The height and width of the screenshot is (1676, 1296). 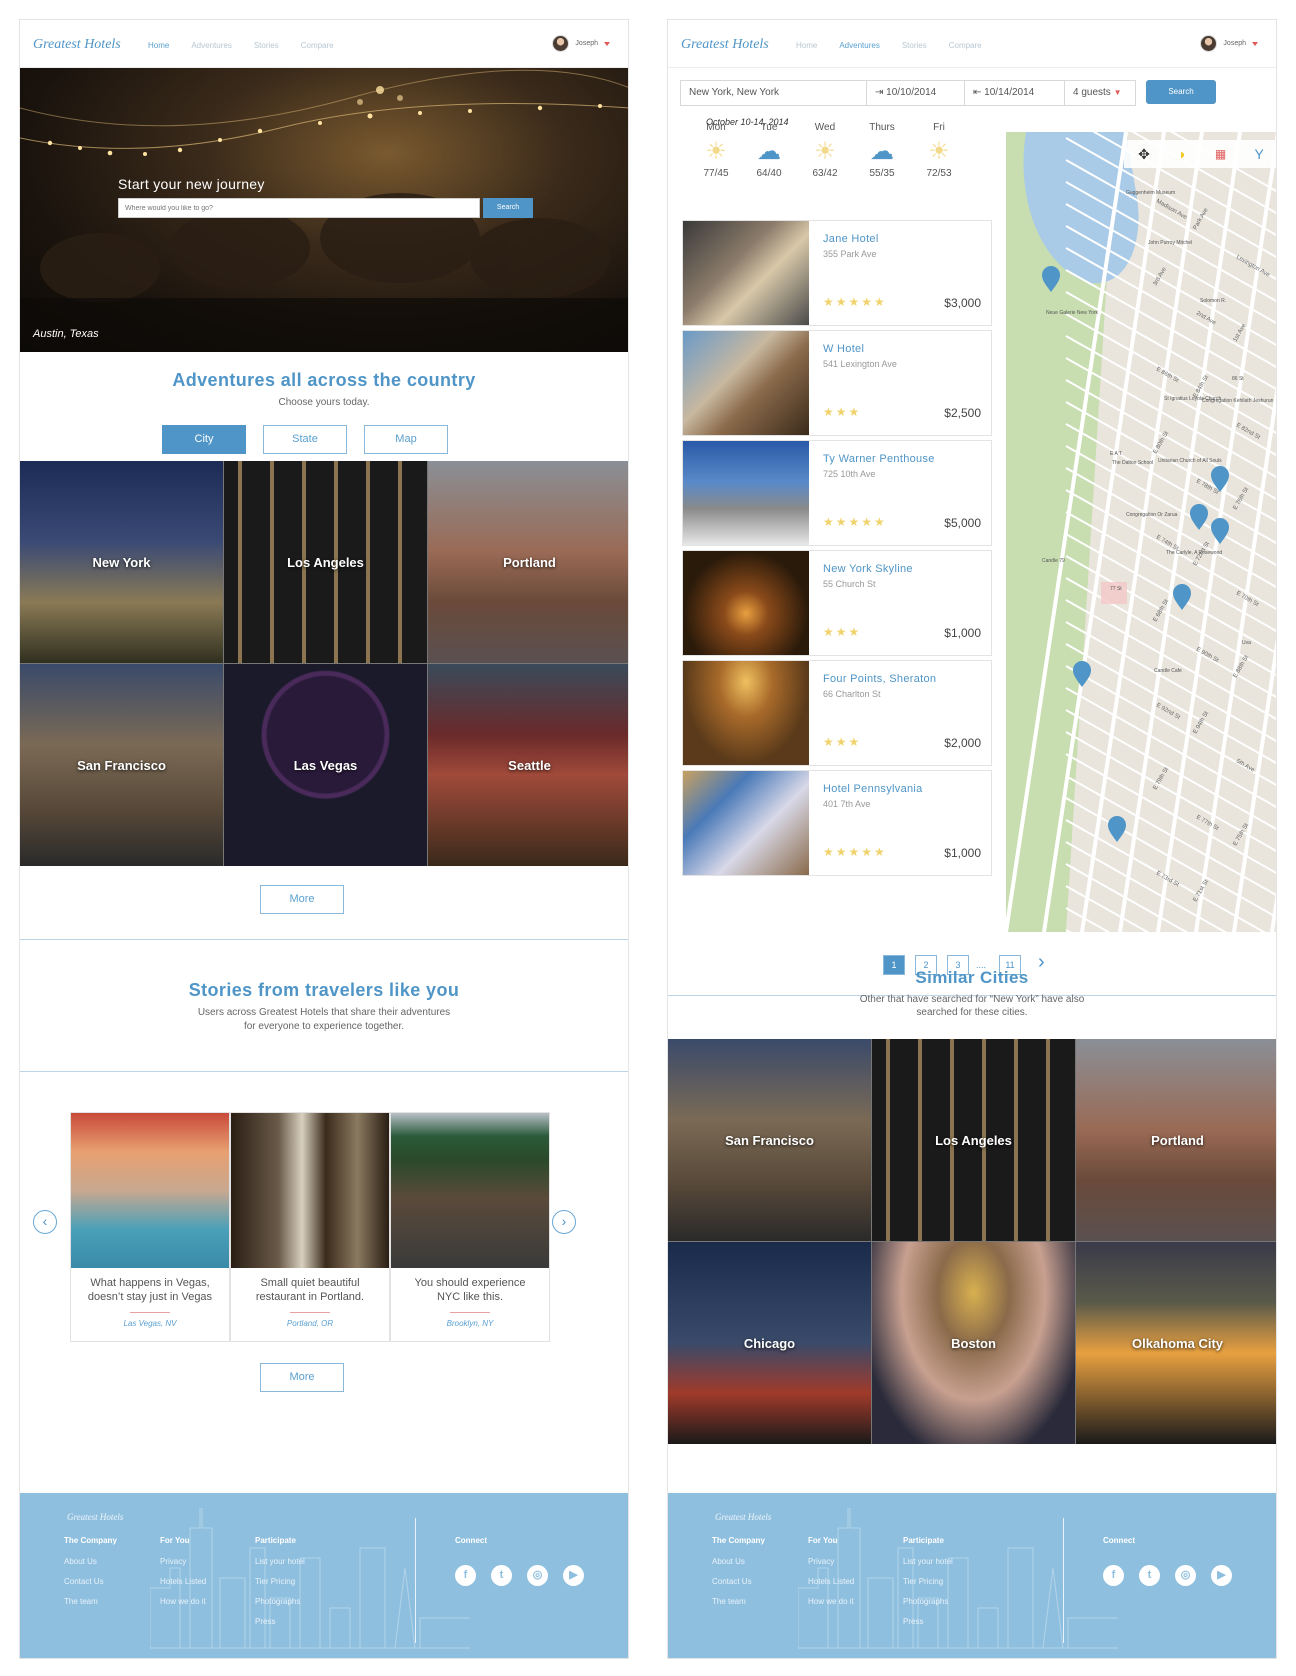 What do you see at coordinates (1258, 154) in the screenshot?
I see `cocktail-icon: Y` at bounding box center [1258, 154].